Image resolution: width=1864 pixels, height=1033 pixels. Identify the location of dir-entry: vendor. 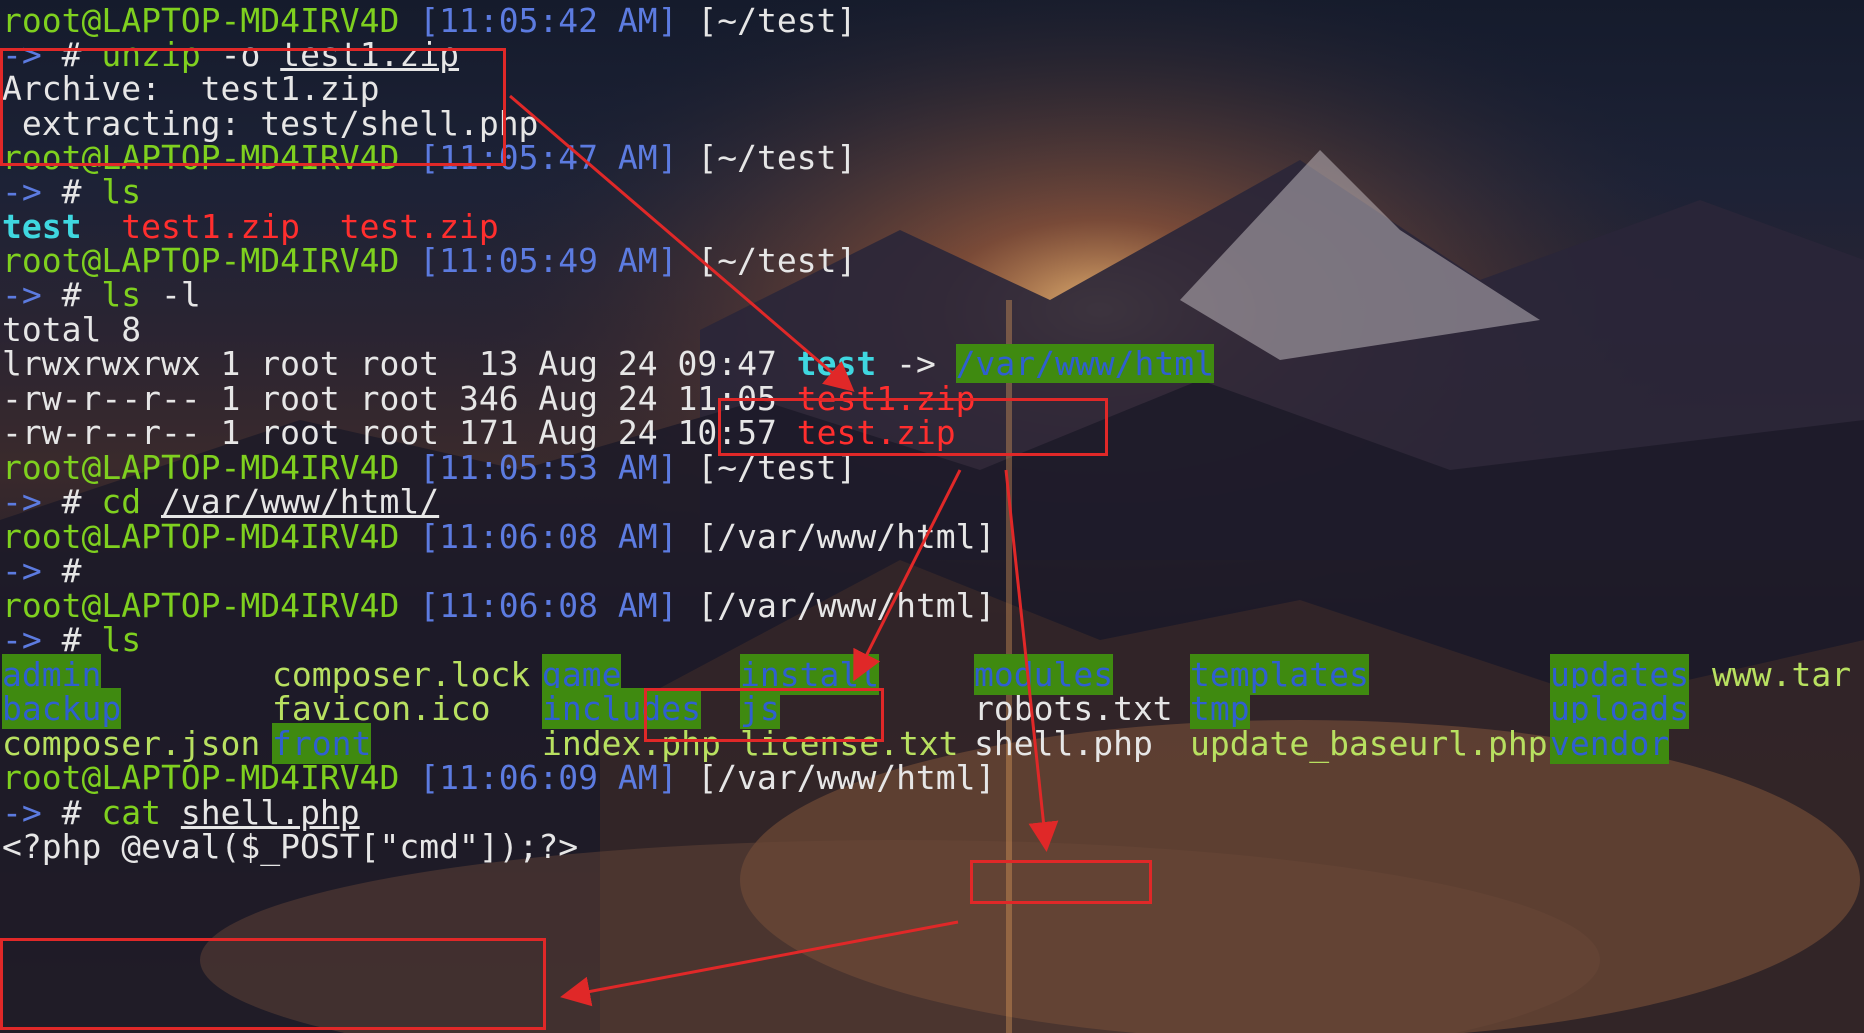
(1610, 743).